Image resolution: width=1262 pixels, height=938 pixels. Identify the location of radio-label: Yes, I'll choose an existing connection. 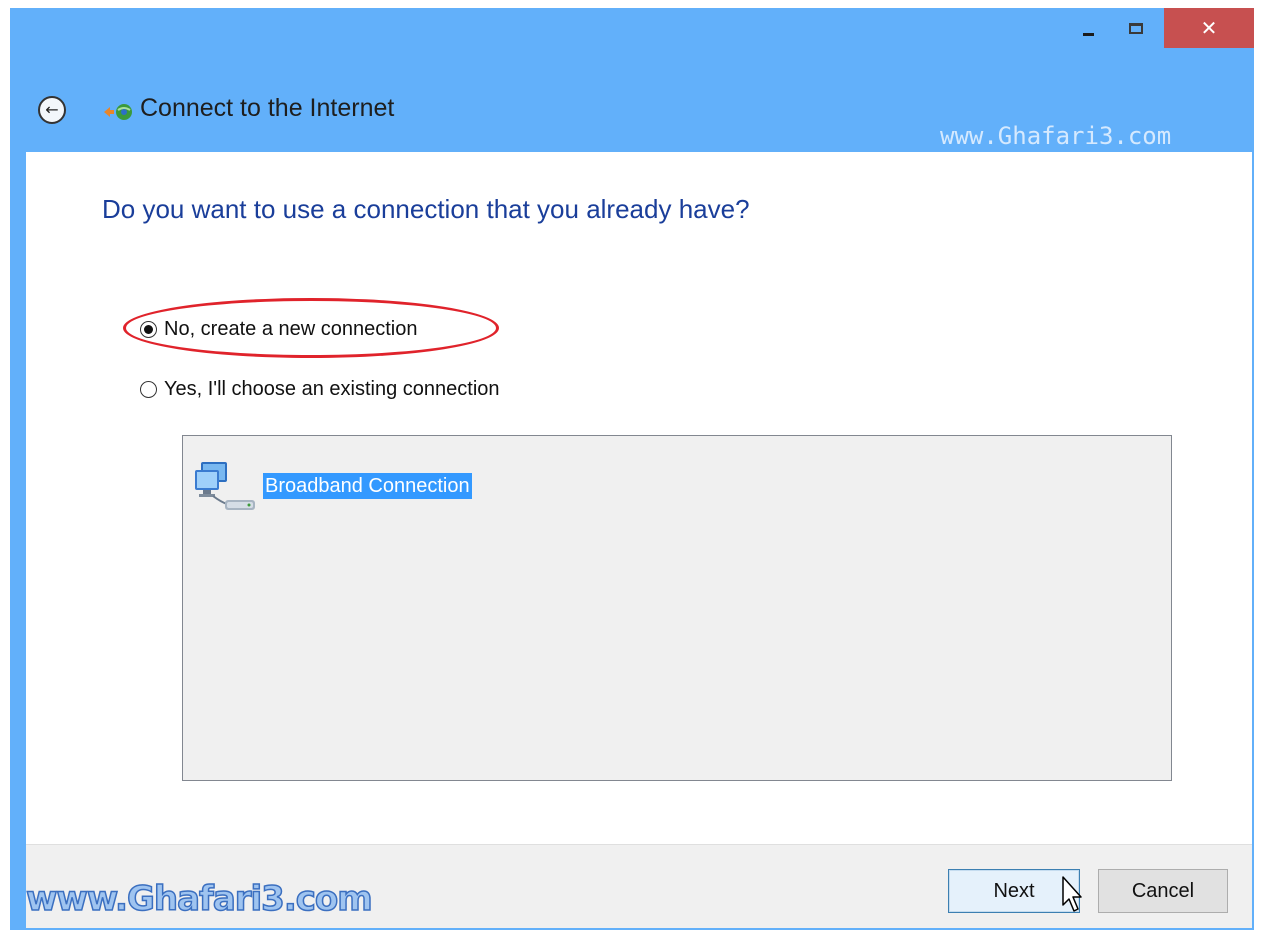
(332, 389).